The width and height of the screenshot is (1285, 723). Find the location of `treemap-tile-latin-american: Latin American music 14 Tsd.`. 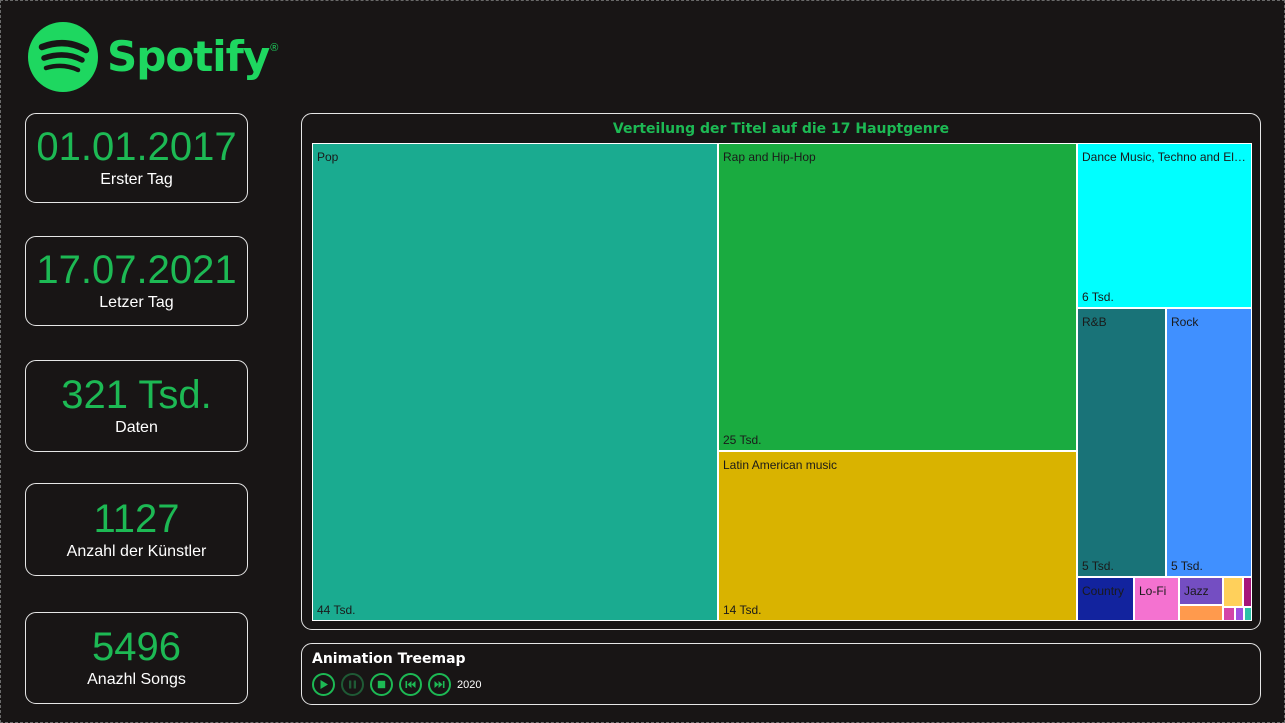

treemap-tile-latin-american: Latin American music 14 Tsd. is located at coordinates (897, 536).